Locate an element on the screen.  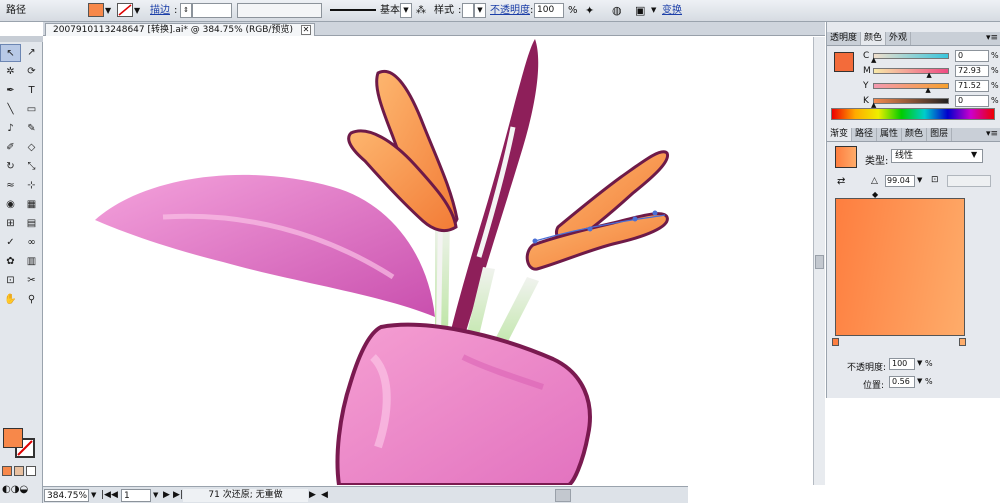
zoom-field: 384.75% is located at coordinates (66, 495).